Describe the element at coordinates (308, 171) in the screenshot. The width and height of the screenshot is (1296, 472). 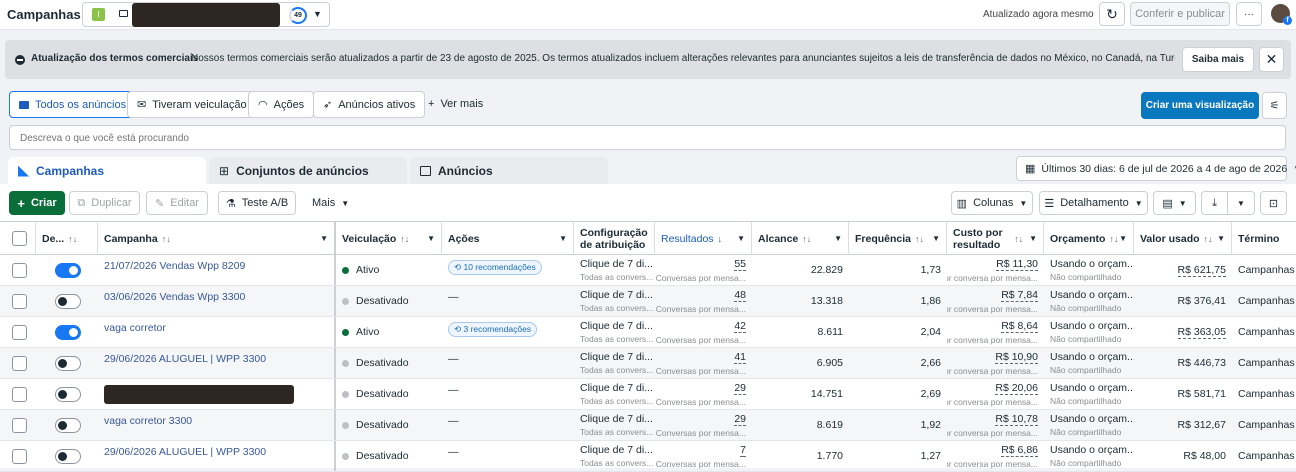
I see `tab-adsets: ⊞ Conjuntos de anúncios` at that location.